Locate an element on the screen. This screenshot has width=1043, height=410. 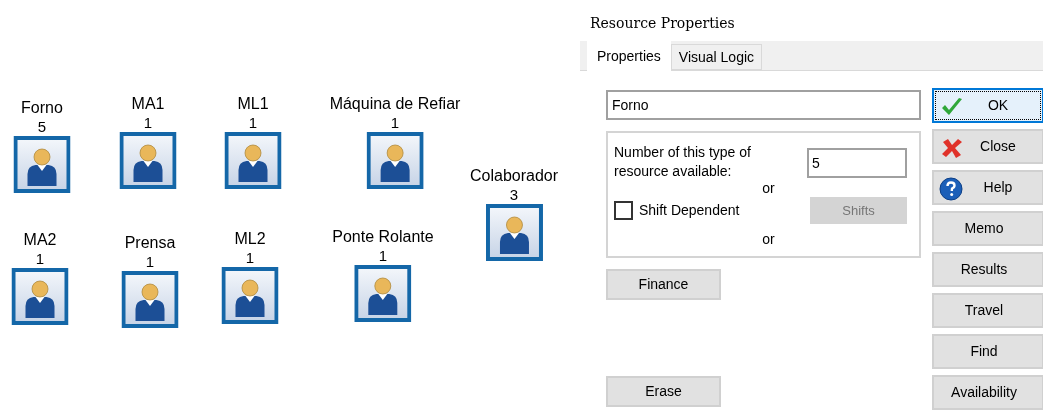
erase-button: Erase is located at coordinates (663, 391).